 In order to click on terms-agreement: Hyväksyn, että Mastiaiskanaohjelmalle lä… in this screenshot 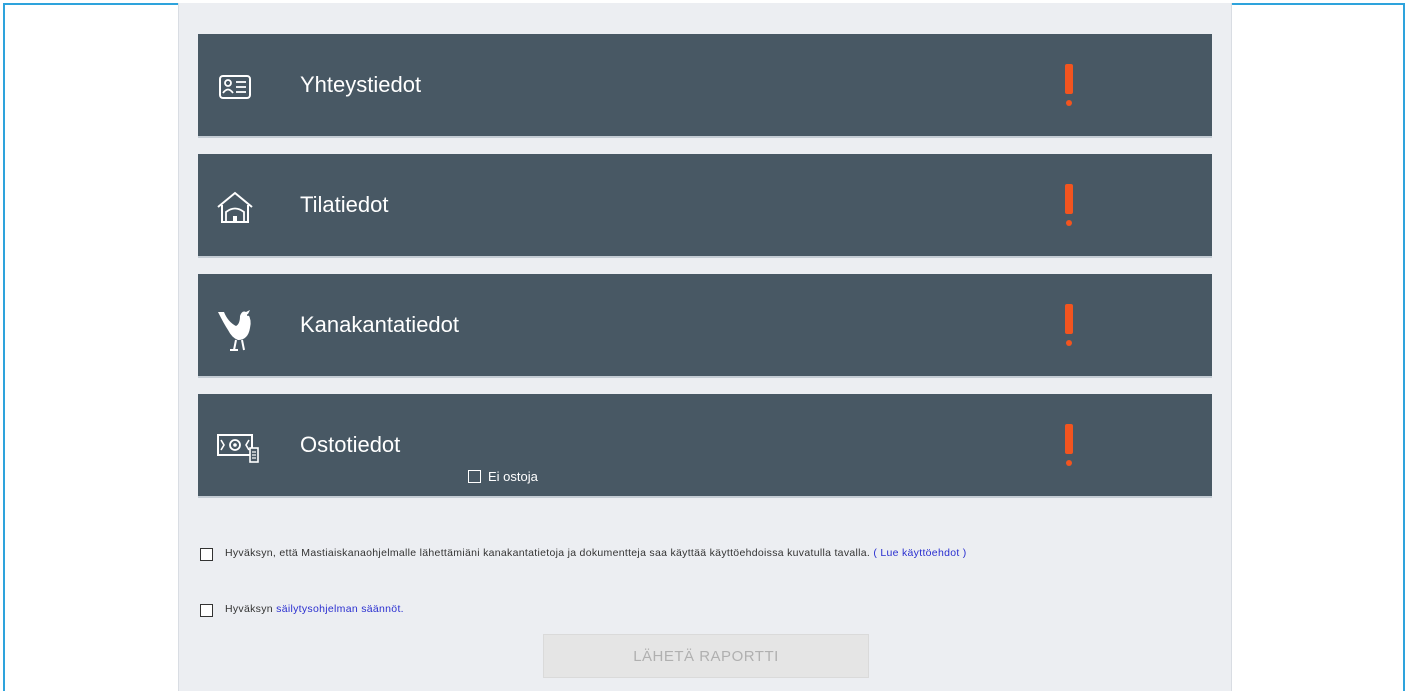, I will do `click(680, 554)`.